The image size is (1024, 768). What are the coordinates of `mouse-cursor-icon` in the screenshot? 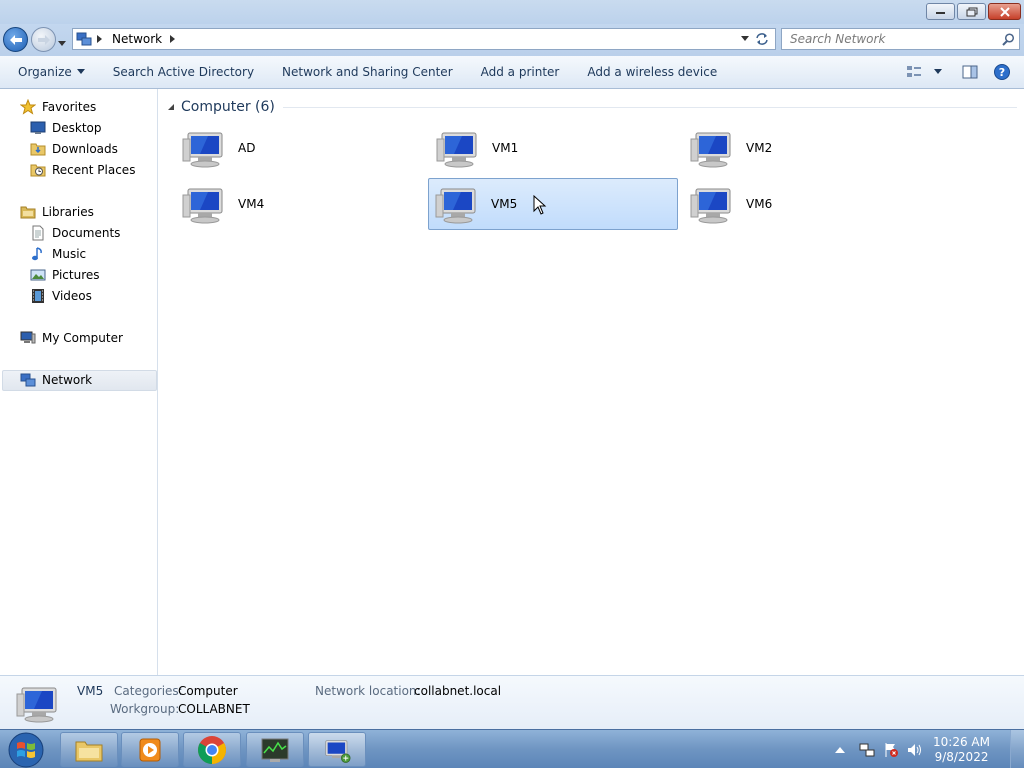 It's located at (540, 205).